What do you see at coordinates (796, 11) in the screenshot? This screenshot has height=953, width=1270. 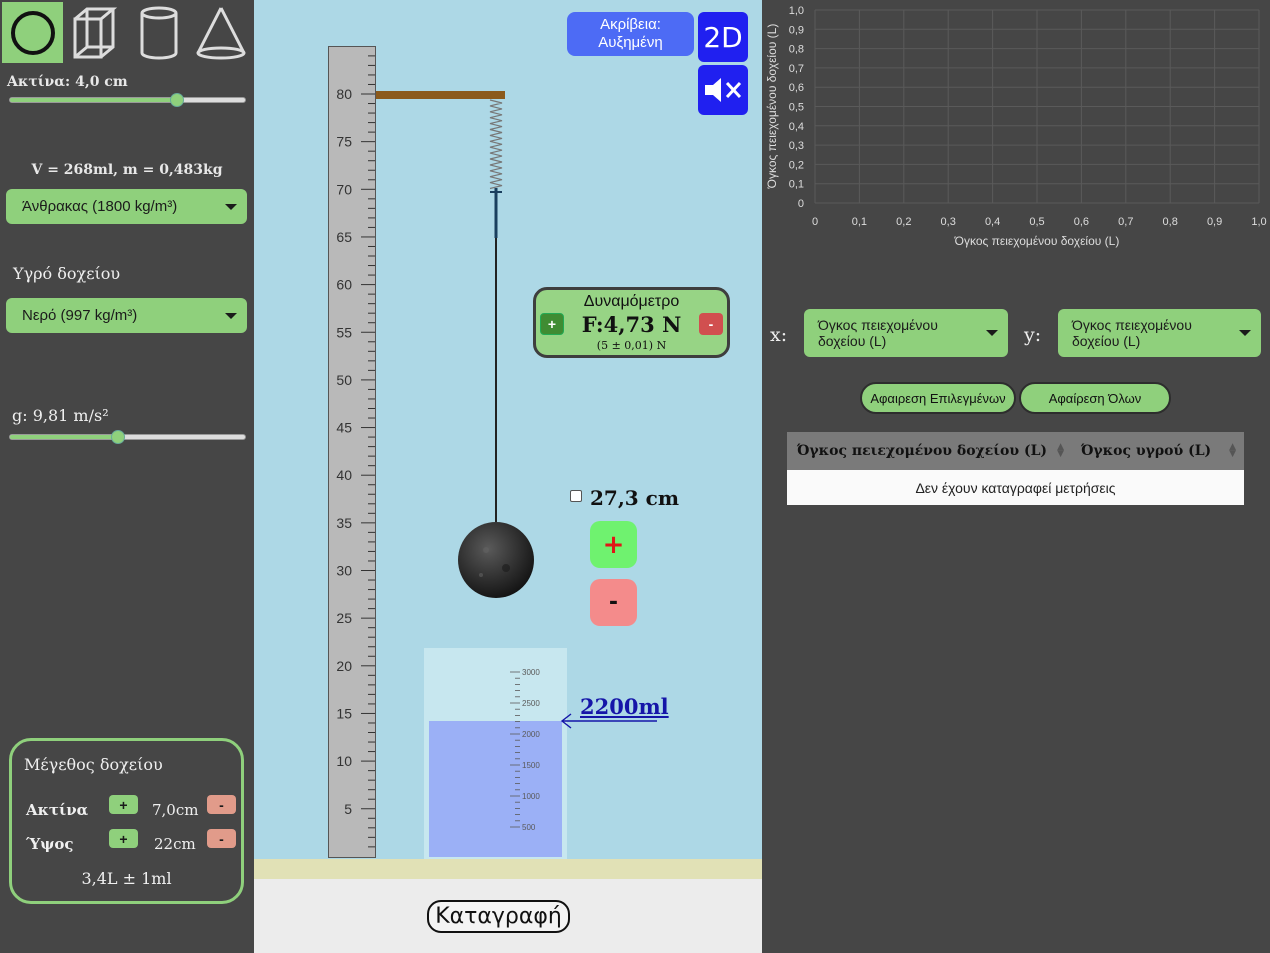 I see `y-tick-label: 1,0` at bounding box center [796, 11].